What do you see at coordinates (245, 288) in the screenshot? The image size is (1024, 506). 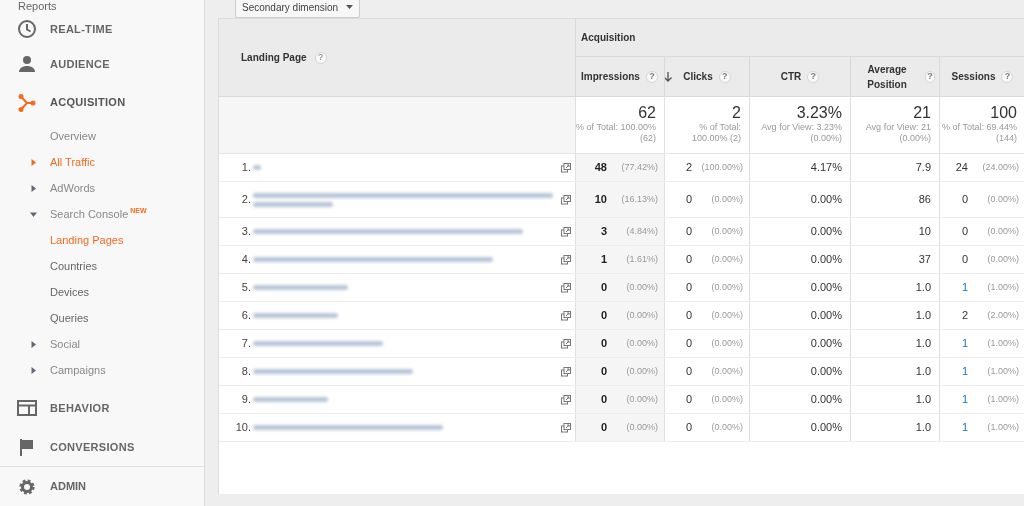 I see `row-number: 5.` at bounding box center [245, 288].